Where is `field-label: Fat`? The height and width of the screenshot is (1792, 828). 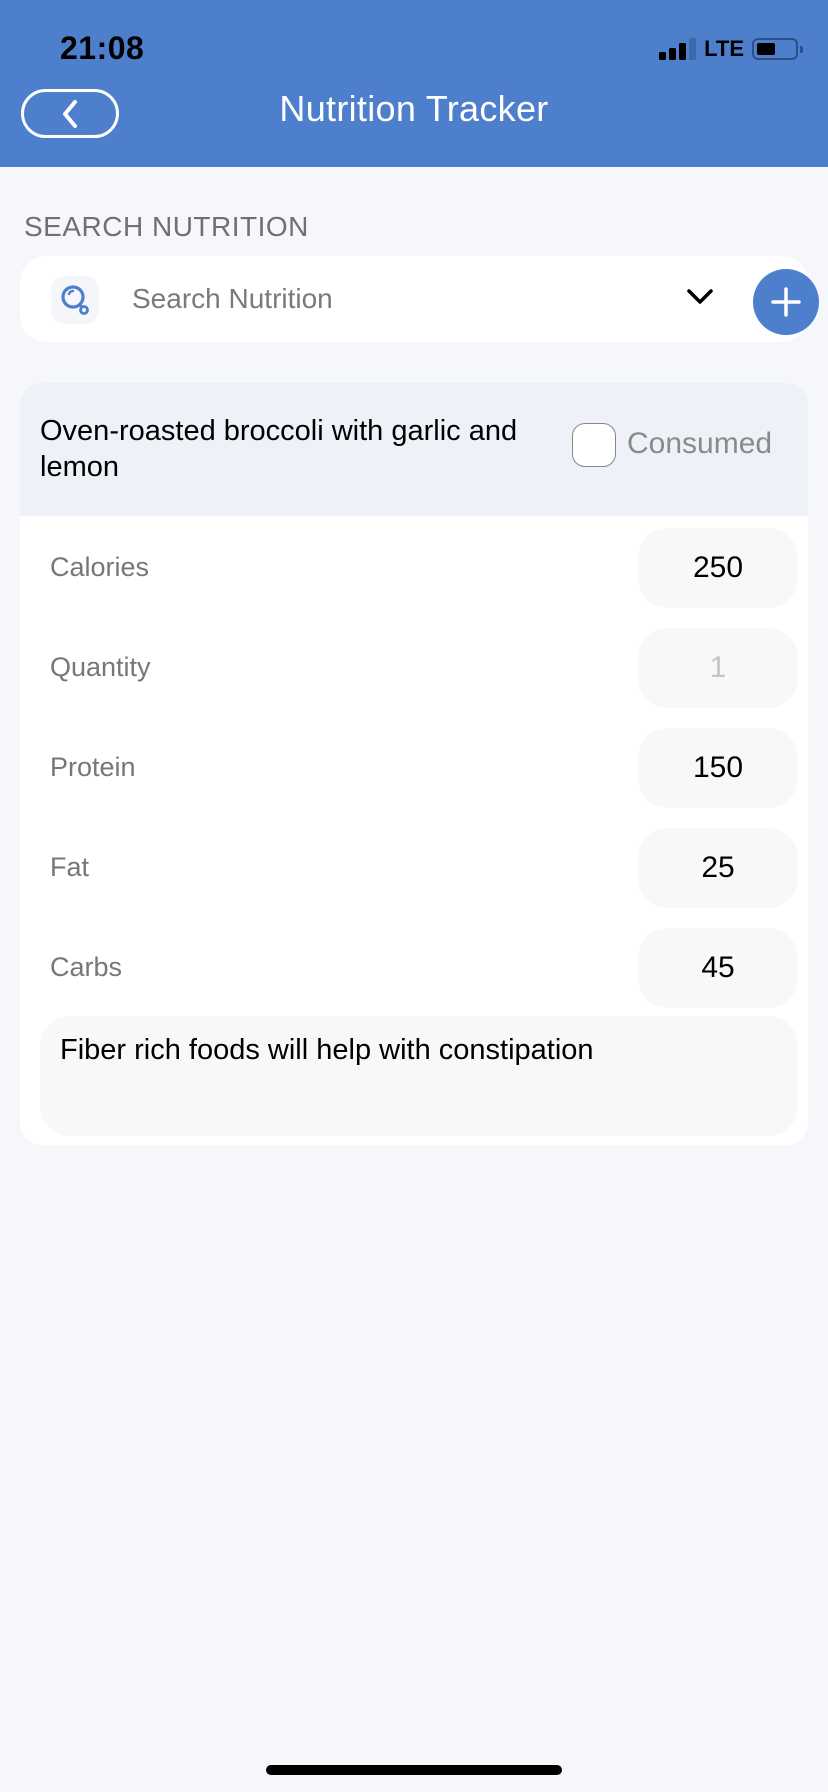
field-label: Fat is located at coordinates (70, 867).